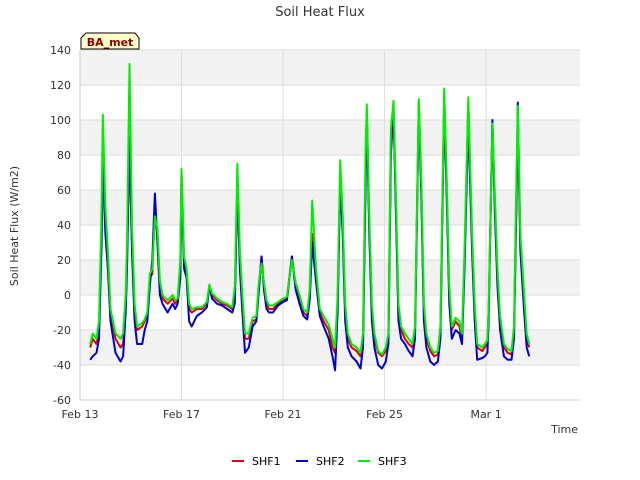 This screenshot has width=640, height=480. I want to click on x-tick-label: Feb 25, so click(384, 414).